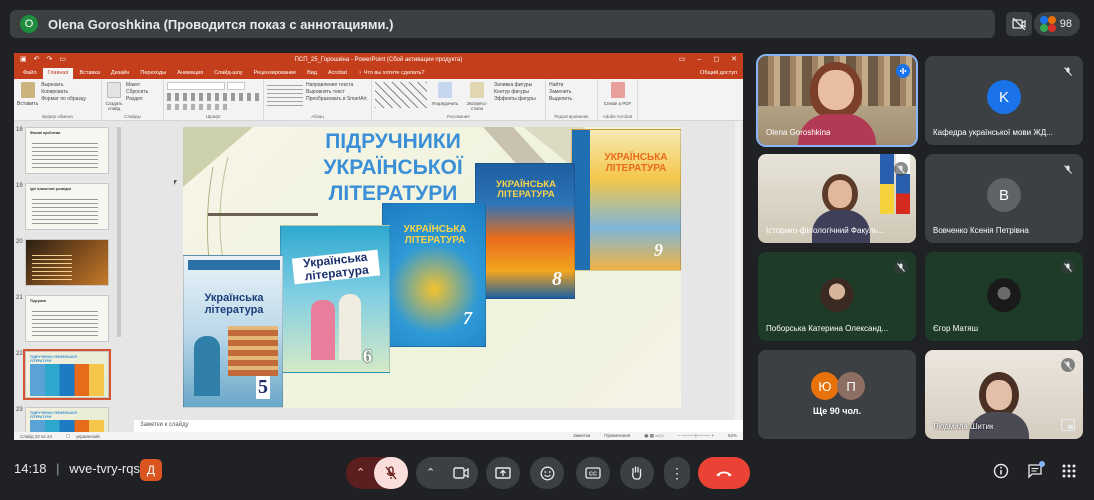 This screenshot has height=500, width=1094. What do you see at coordinates (732, 436) in the screenshot?
I see `zoom-level: 62%` at bounding box center [732, 436].